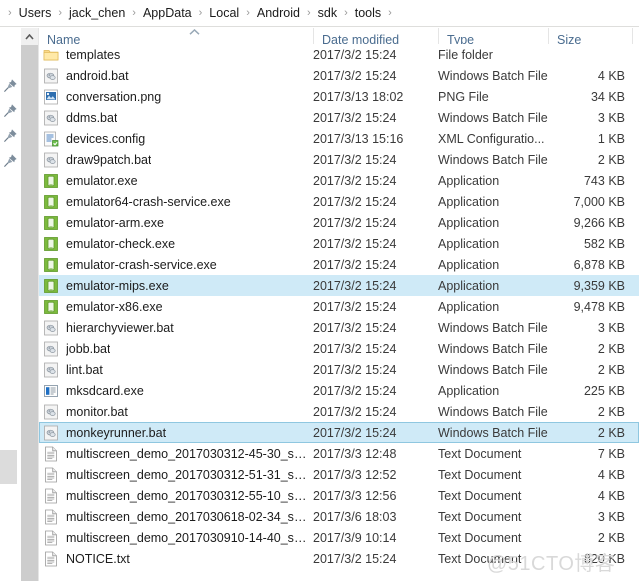  I want to click on file-name-cell: hierarchyviewer.bat, so click(174, 327).